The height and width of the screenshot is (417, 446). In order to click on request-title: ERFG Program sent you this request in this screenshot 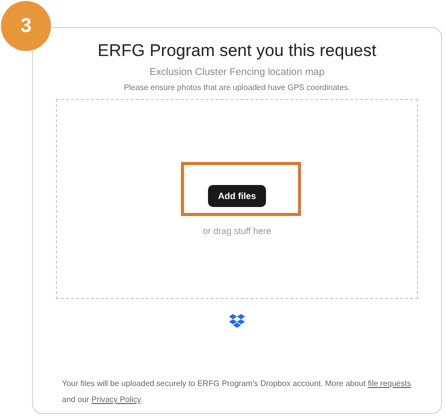, I will do `click(237, 51)`.